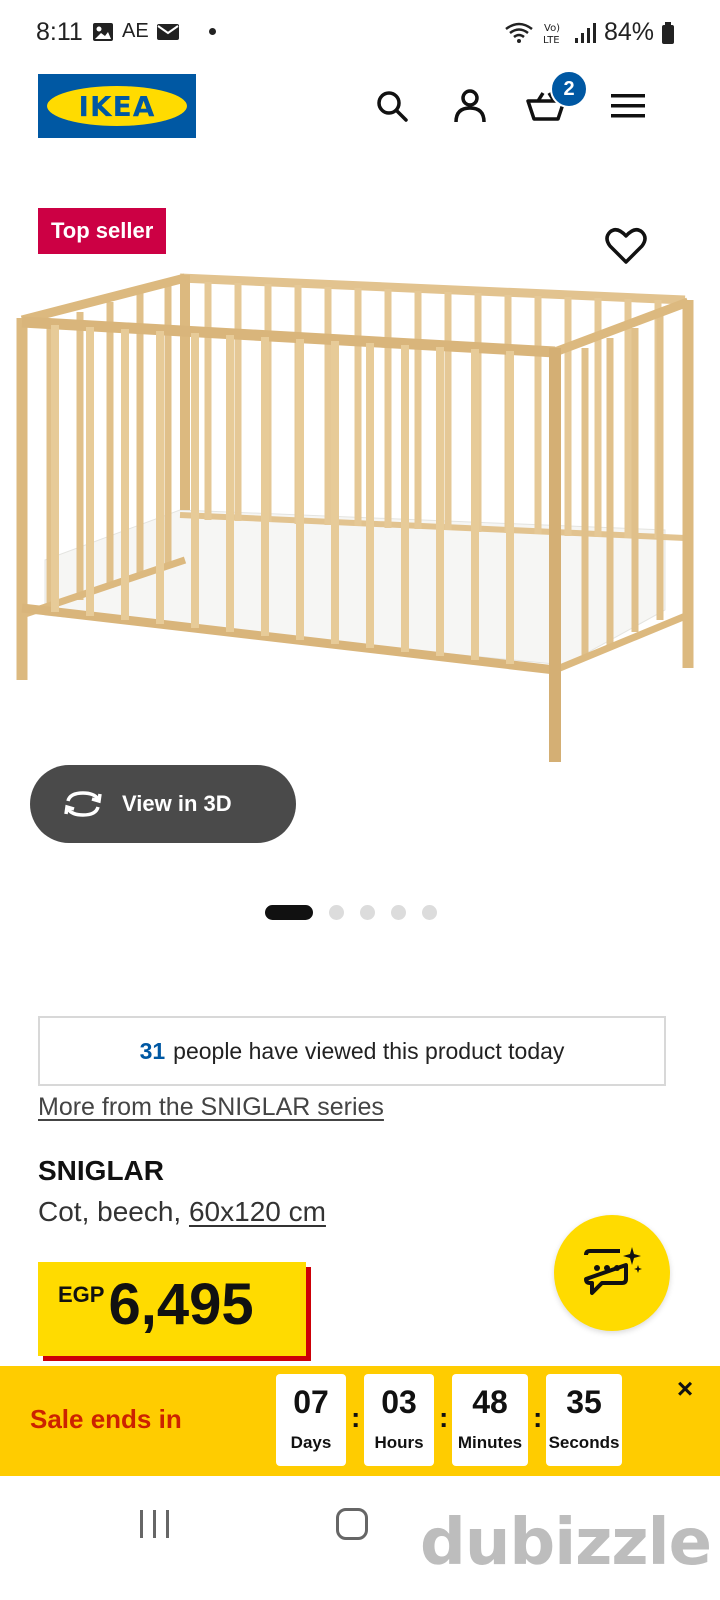 This screenshot has width=720, height=1600. I want to click on menu-icon, so click(628, 106).